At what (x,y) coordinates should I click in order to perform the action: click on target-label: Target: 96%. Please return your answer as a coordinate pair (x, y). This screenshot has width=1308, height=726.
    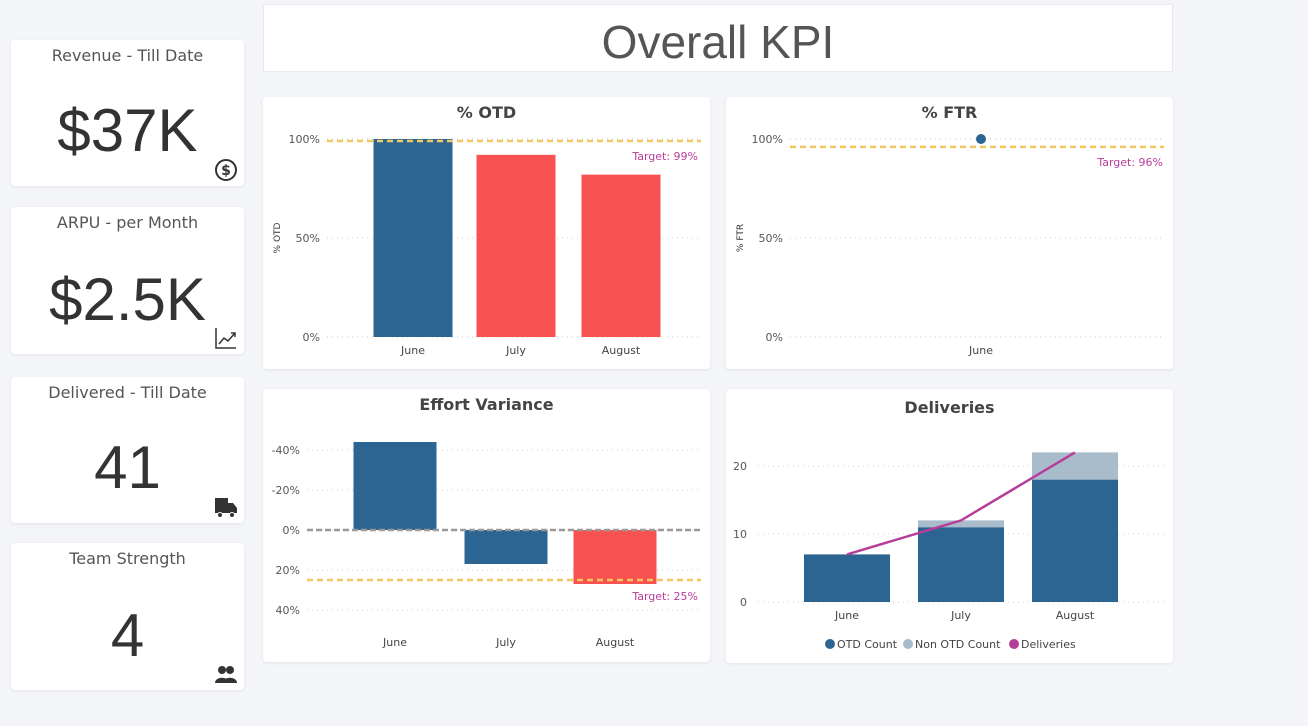
    Looking at the image, I should click on (1129, 162).